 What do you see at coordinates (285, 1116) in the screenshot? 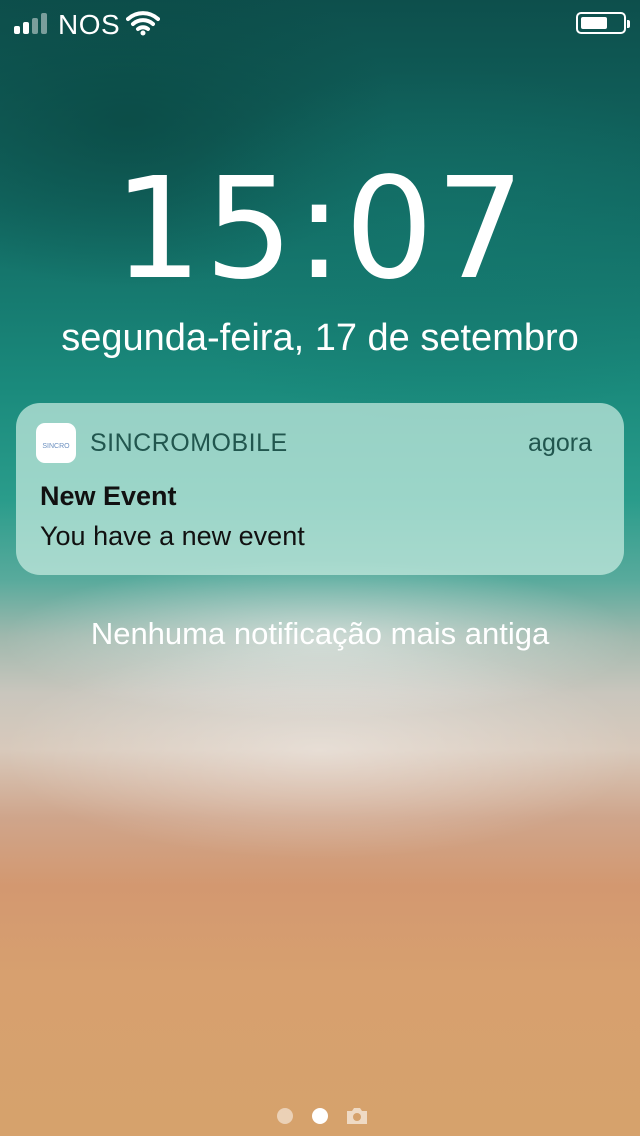
I see `page-dot-inactive` at bounding box center [285, 1116].